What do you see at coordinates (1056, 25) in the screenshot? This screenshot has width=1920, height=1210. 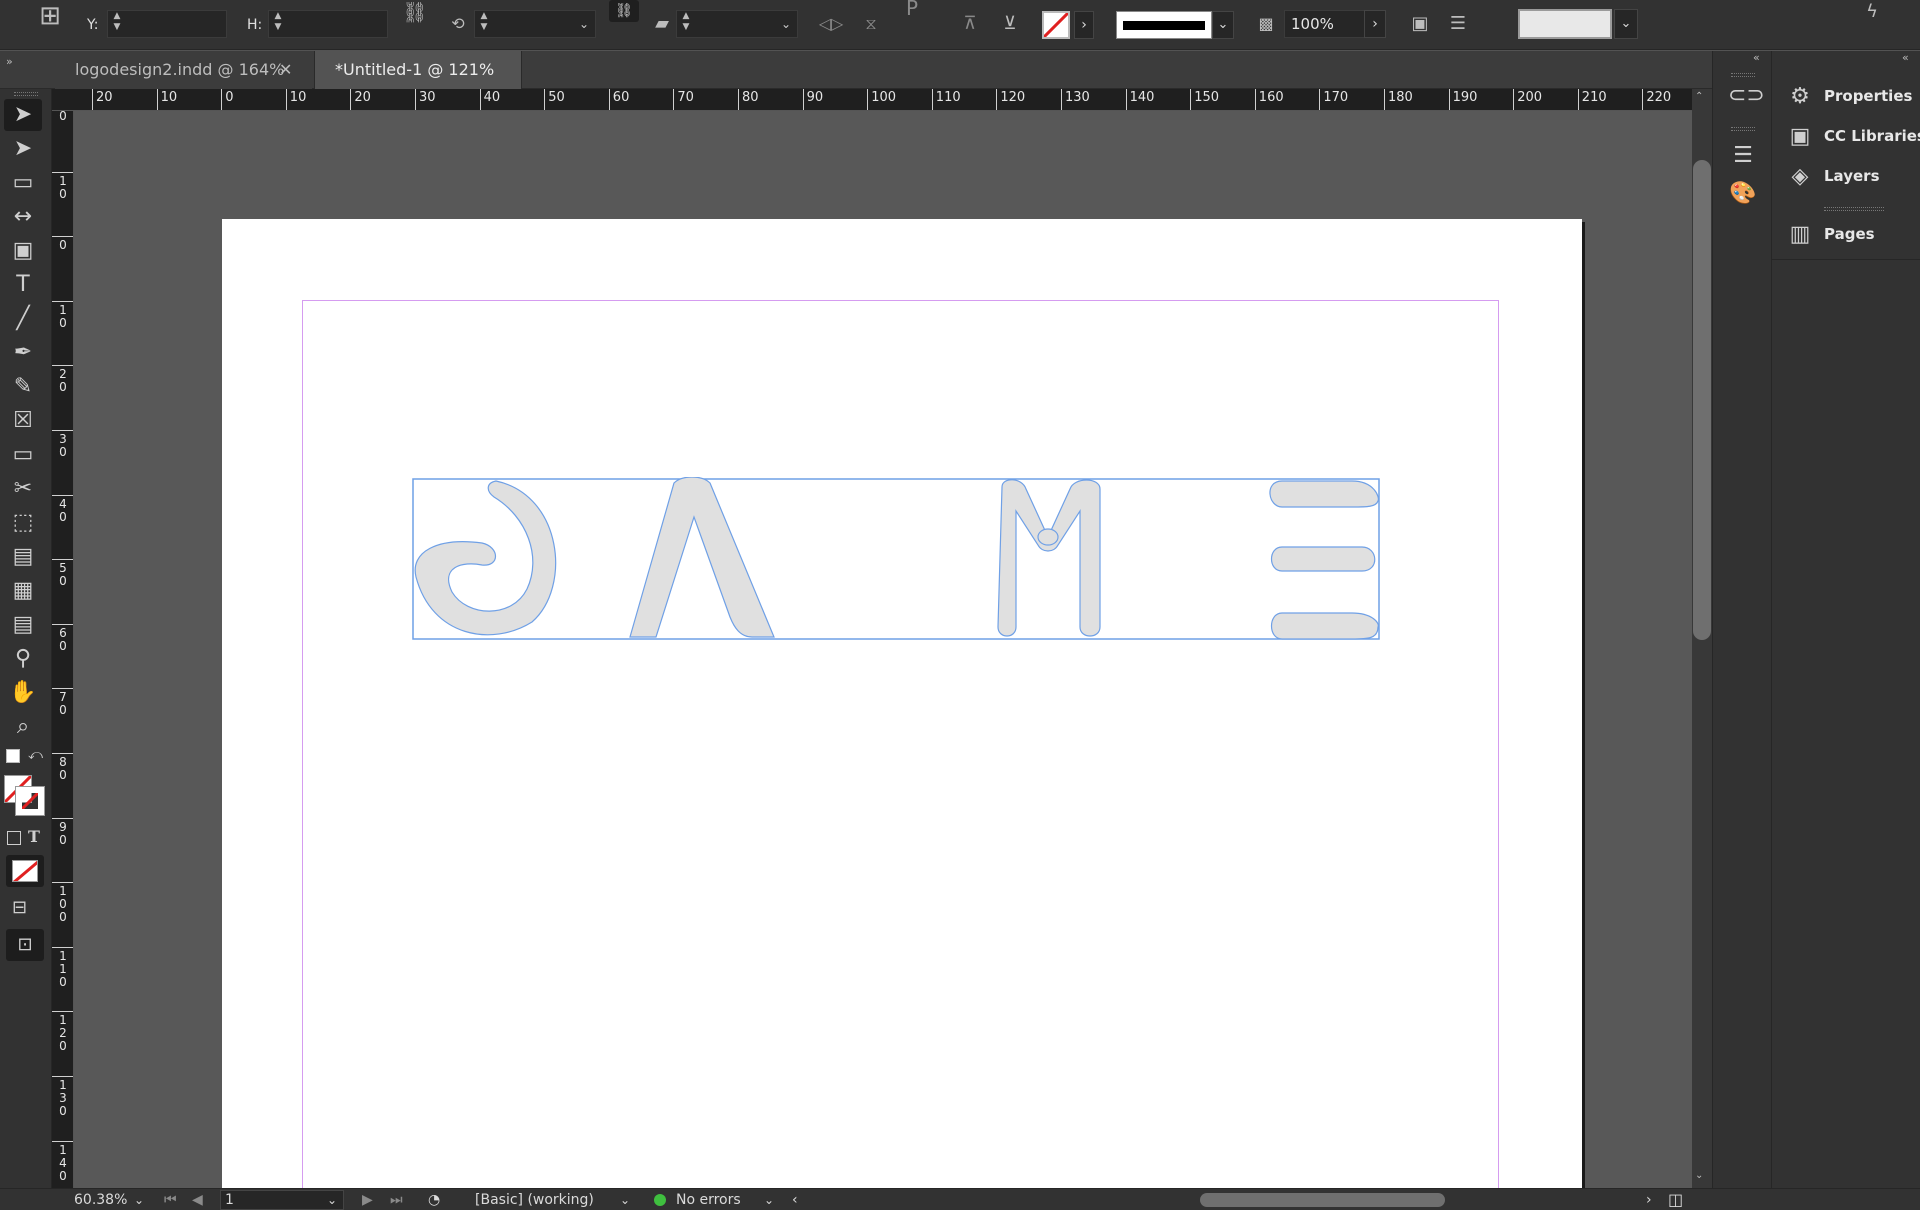 I see `fill-swatch` at bounding box center [1056, 25].